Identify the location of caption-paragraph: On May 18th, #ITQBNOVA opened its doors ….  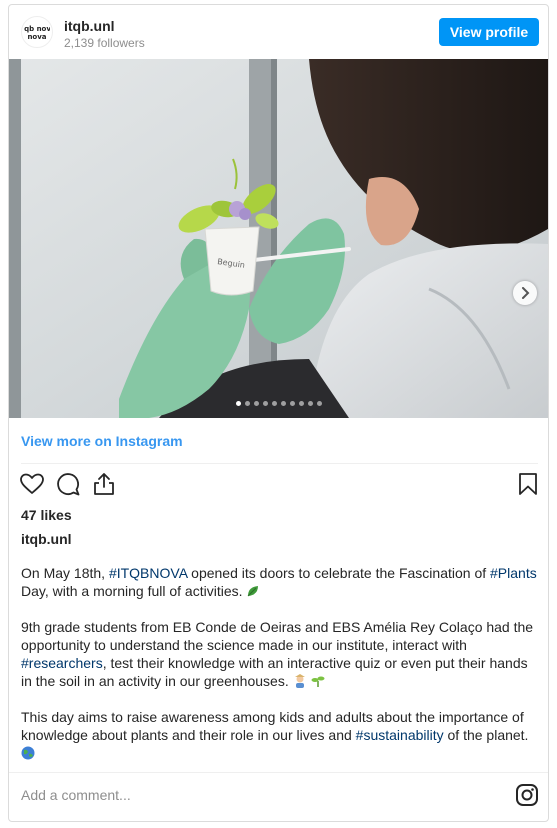
(281, 582).